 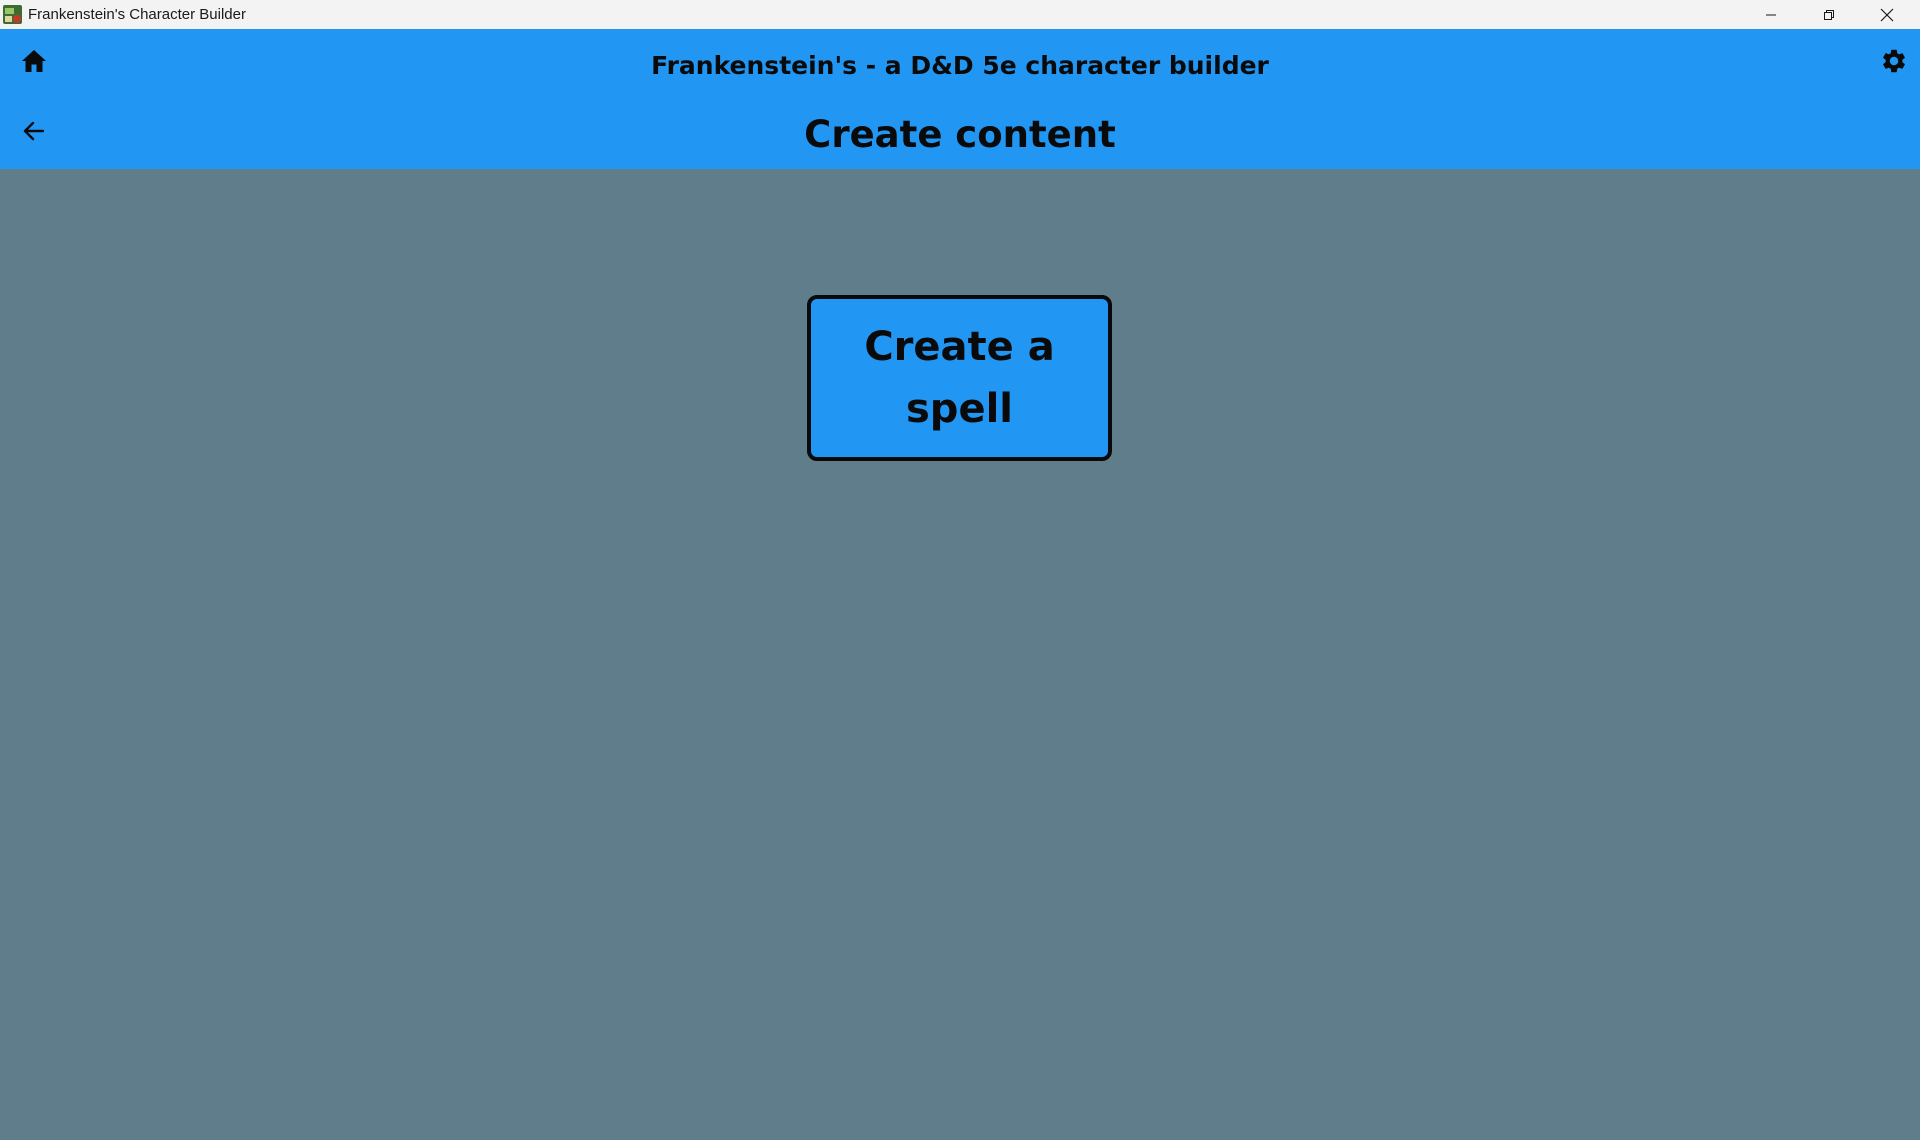 I want to click on settings-button, so click(x=1894, y=63).